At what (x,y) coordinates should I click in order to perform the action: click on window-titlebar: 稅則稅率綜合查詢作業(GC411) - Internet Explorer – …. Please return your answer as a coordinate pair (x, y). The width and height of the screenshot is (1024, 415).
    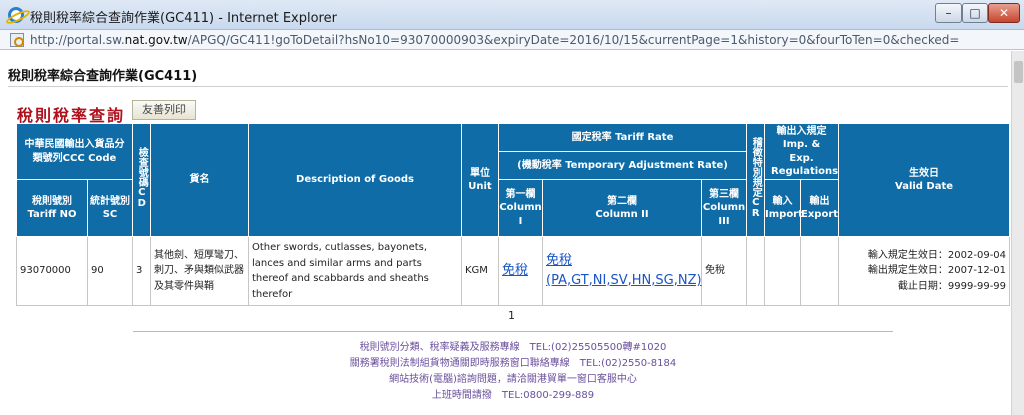
    Looking at the image, I should click on (512, 15).